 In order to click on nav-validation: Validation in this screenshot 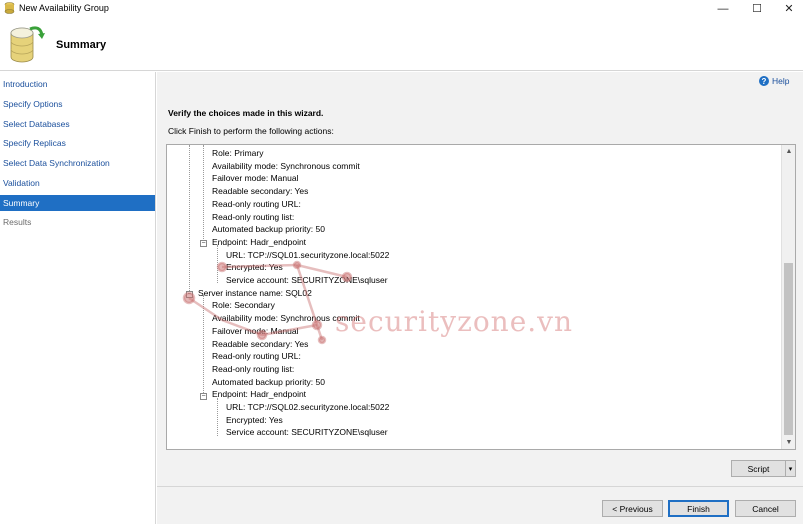, I will do `click(77, 183)`.